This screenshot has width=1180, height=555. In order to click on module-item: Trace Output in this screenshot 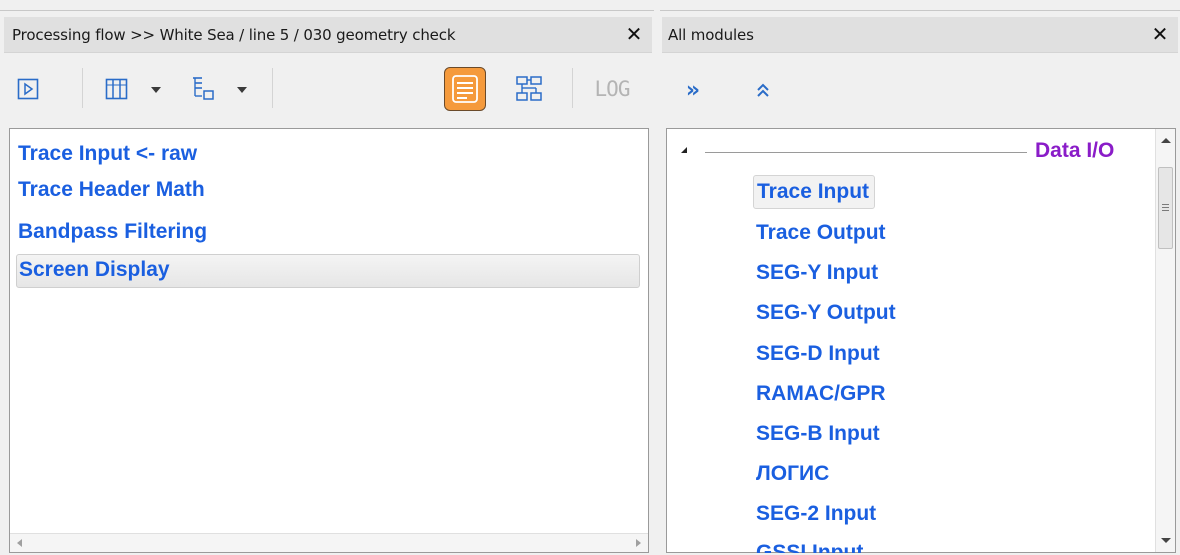, I will do `click(822, 234)`.